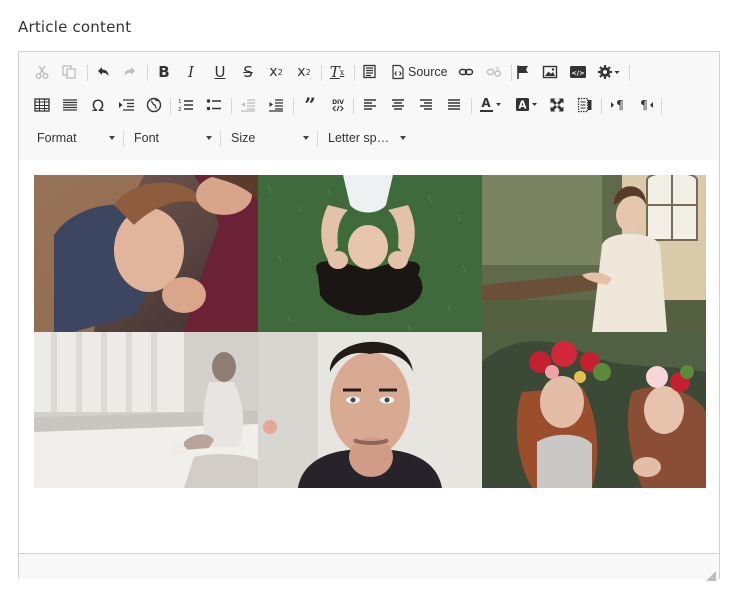  Describe the element at coordinates (428, 72) in the screenshot. I see `source-button-label: Source` at that location.